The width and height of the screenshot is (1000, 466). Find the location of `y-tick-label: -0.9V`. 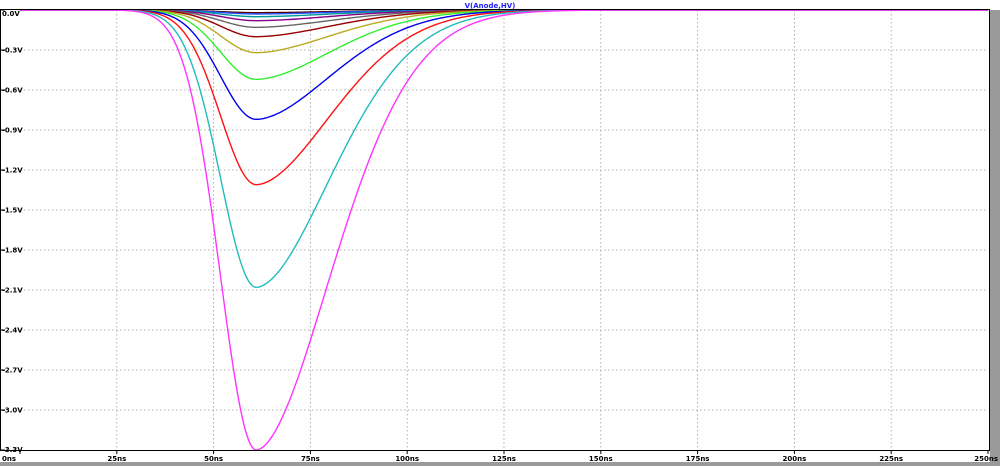

y-tick-label: -0.9V is located at coordinates (12, 131).